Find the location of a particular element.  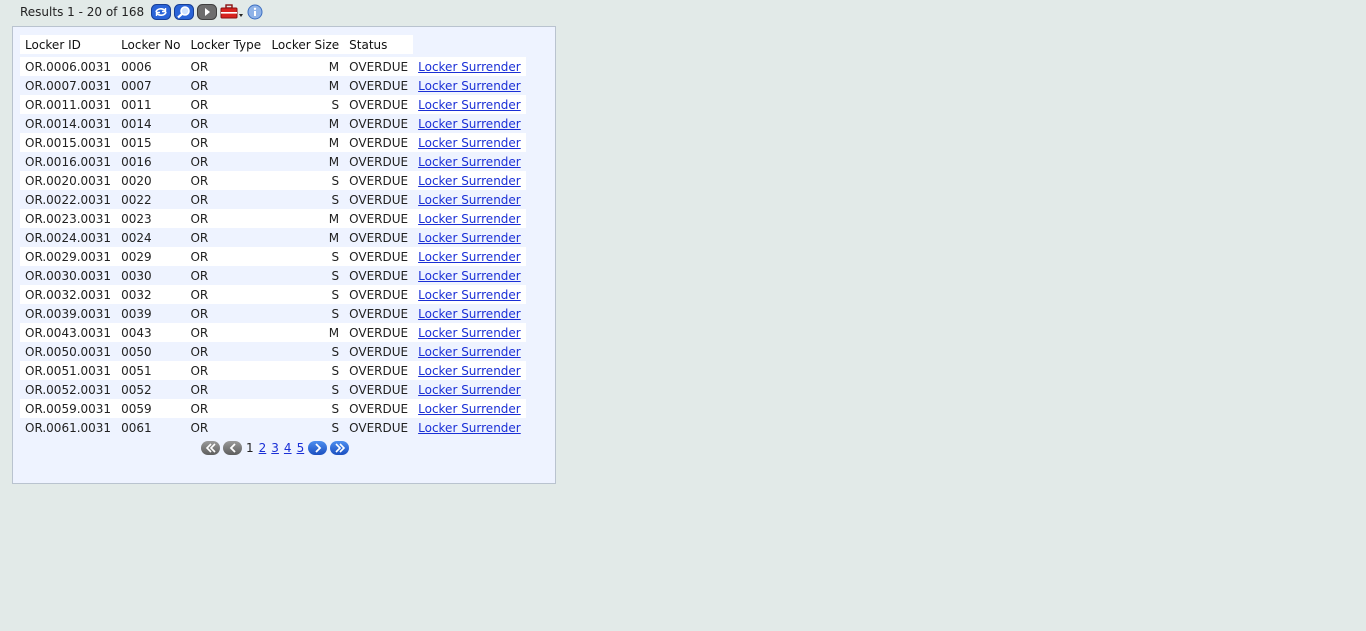

page-link-5: 5 is located at coordinates (301, 448).